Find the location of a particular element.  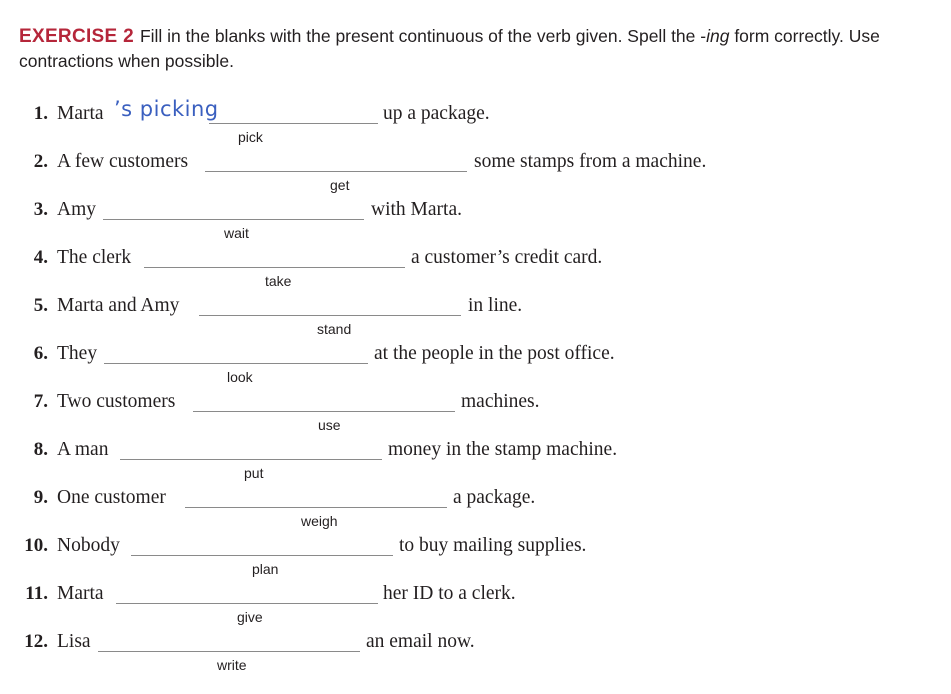

item-number: 11. is located at coordinates (36, 593).